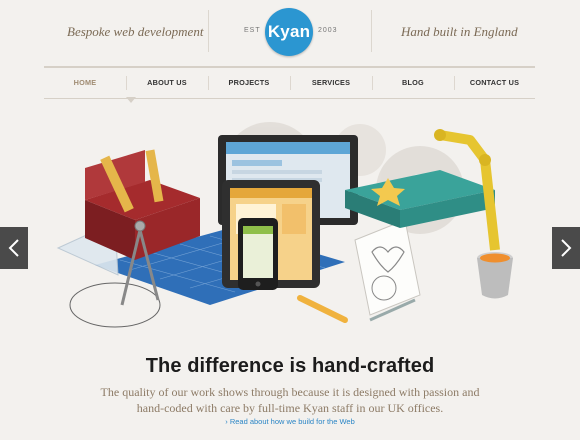 This screenshot has width=580, height=440. Describe the element at coordinates (131, 100) in the screenshot. I see `active-nav-pointer` at that location.